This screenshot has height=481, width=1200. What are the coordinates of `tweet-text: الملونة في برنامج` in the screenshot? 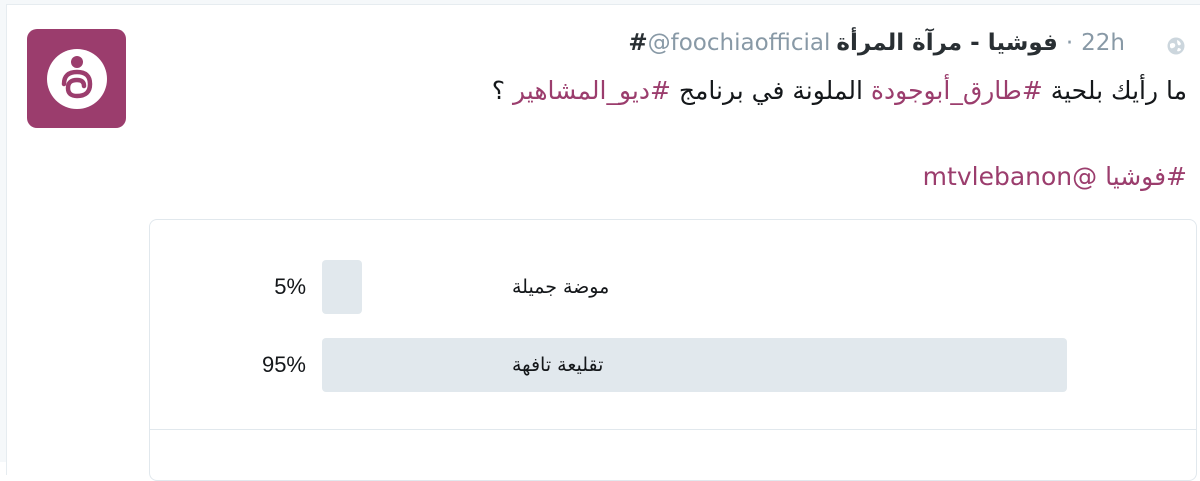 It's located at (770, 90).